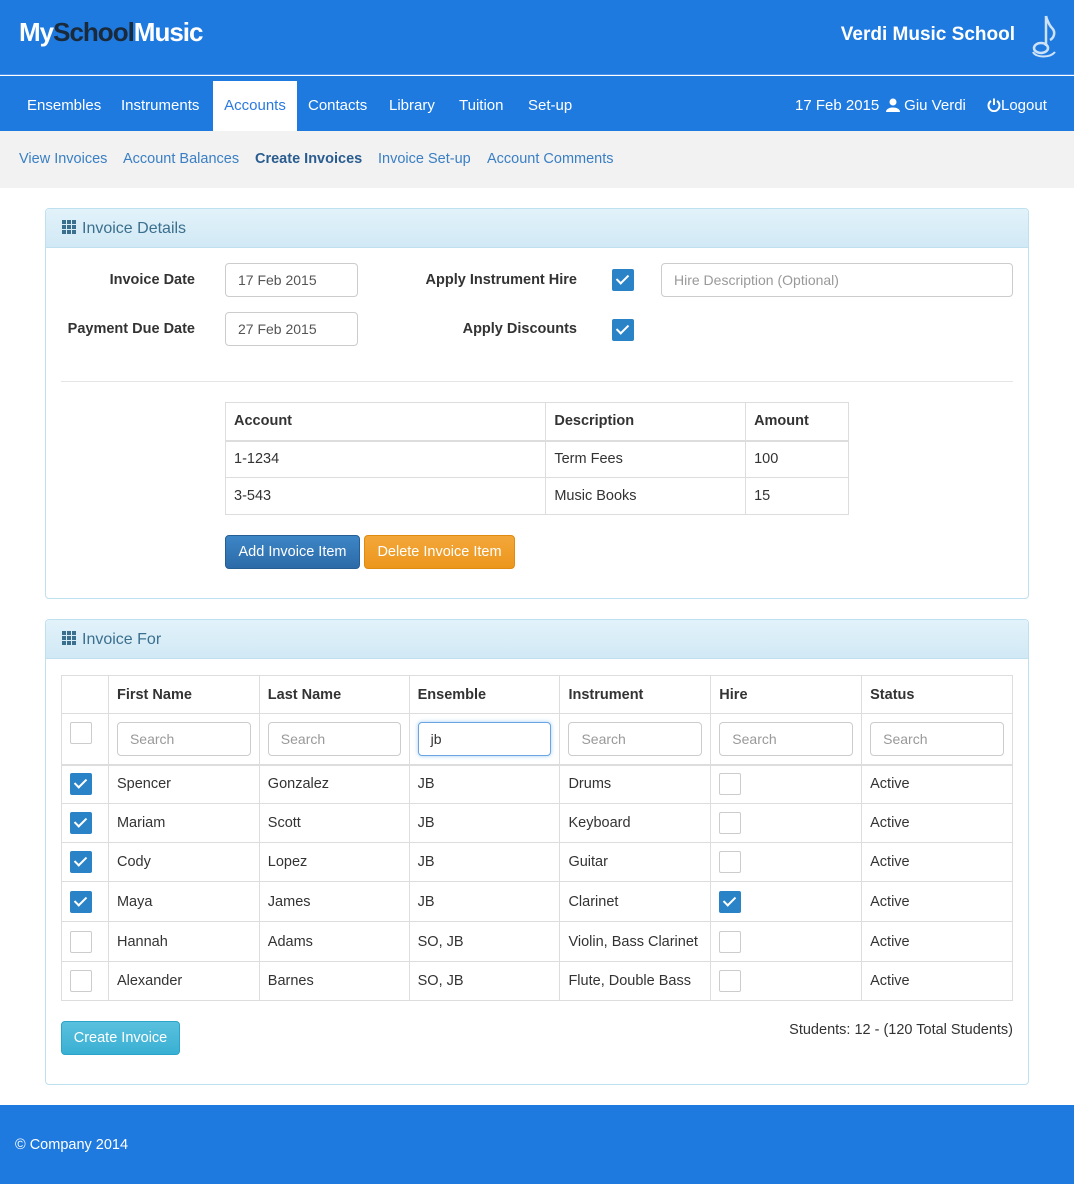 Image resolution: width=1074 pixels, height=1184 pixels. What do you see at coordinates (550, 106) in the screenshot?
I see `nav-setup: Set-up` at bounding box center [550, 106].